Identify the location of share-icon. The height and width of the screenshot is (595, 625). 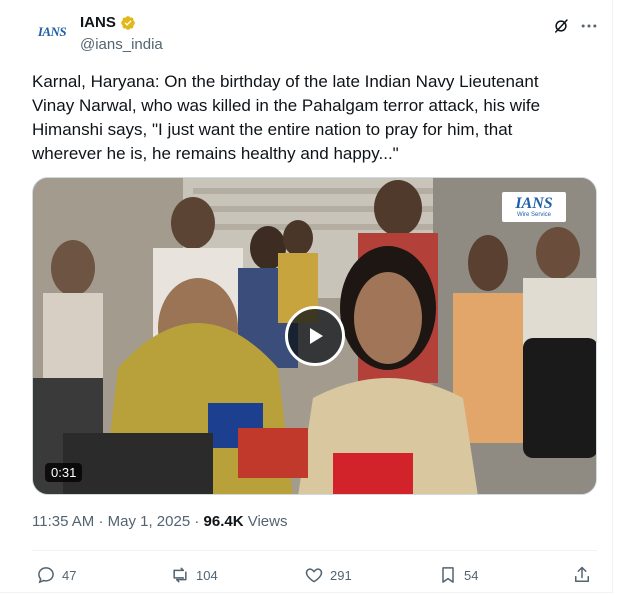
(582, 574).